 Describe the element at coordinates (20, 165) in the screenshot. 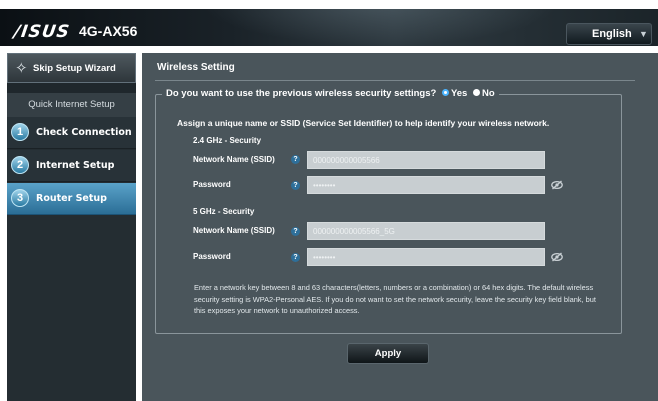

I see `step-2-icon: 2` at that location.